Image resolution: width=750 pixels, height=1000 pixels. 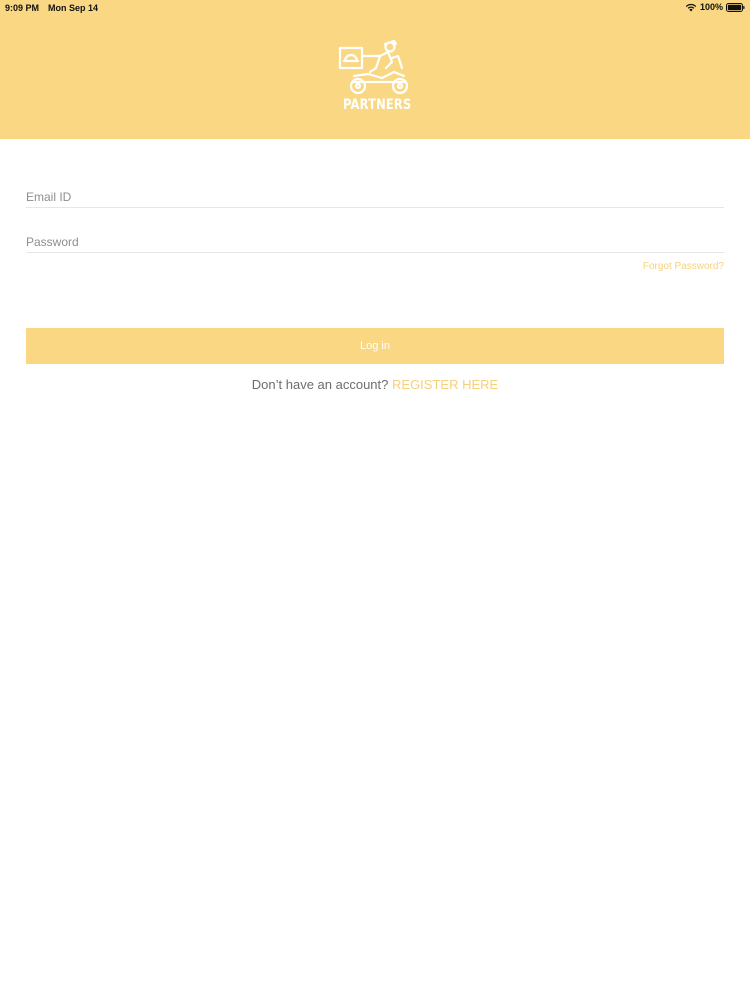 I want to click on partners-logo: PARTNERS, so click(x=375, y=78).